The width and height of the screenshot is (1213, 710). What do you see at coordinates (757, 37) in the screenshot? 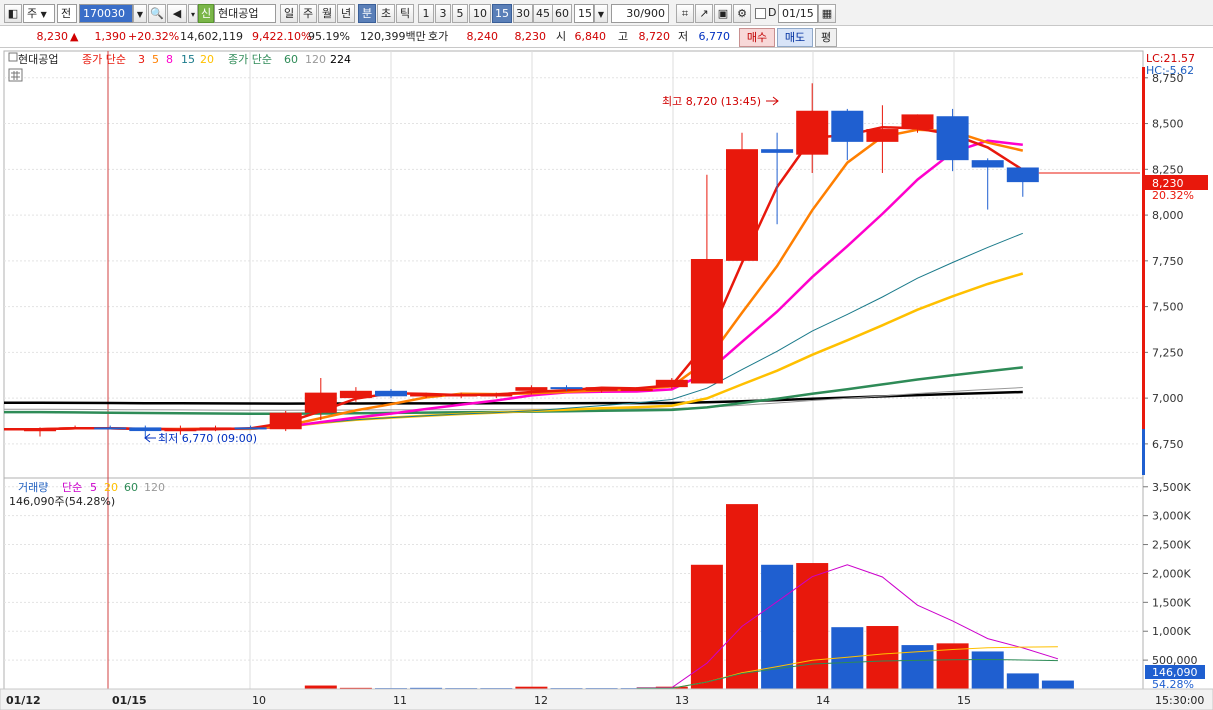
I see `buy-button: 매수` at bounding box center [757, 37].